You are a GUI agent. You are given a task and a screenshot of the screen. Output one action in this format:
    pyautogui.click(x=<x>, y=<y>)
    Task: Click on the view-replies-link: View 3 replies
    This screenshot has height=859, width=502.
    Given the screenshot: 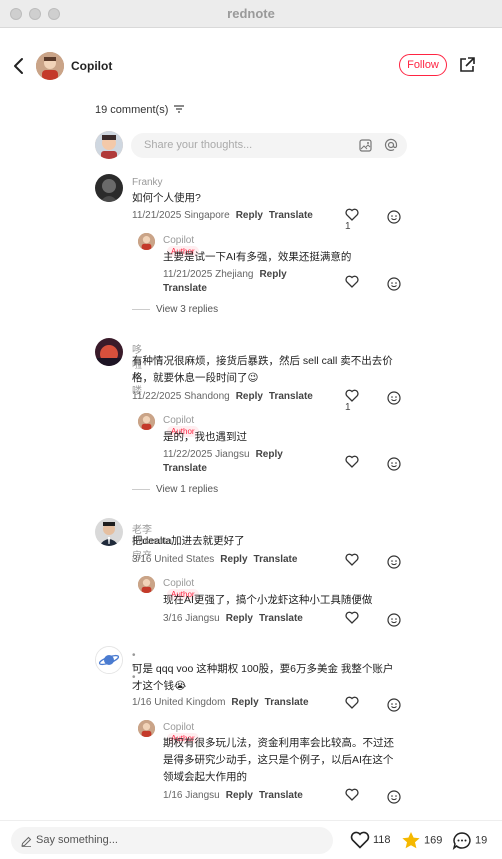 What is the action you would take?
    pyautogui.click(x=175, y=309)
    